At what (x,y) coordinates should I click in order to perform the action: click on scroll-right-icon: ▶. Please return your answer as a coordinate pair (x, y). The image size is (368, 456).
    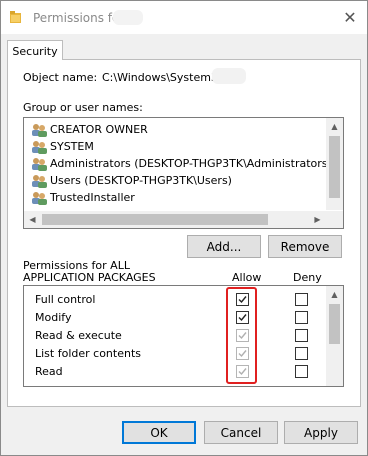
    Looking at the image, I should click on (317, 219).